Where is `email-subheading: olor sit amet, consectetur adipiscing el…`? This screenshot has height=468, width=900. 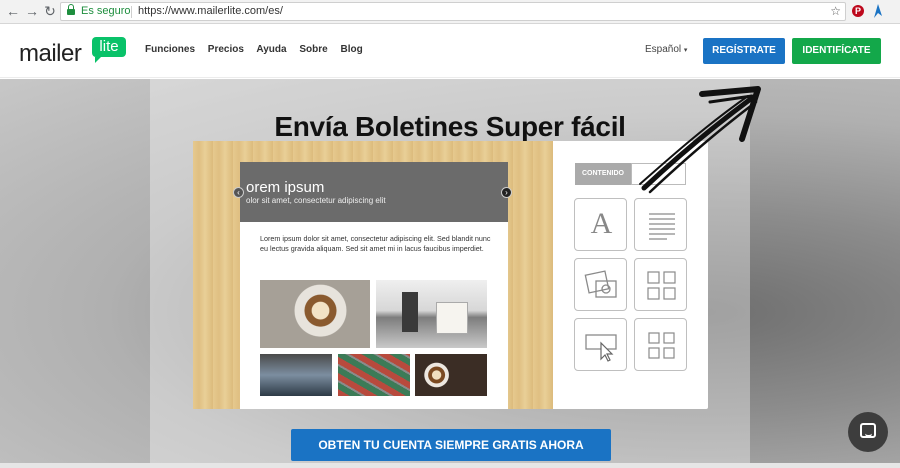 email-subheading: olor sit amet, consectetur adipiscing el… is located at coordinates (316, 200).